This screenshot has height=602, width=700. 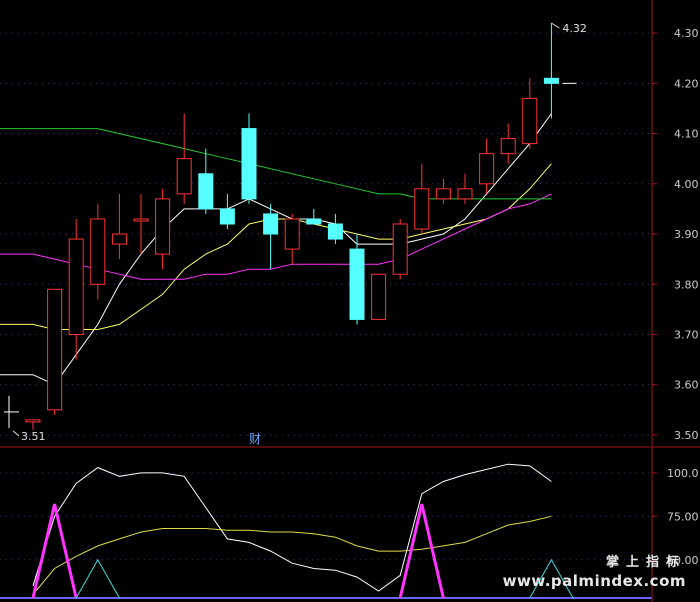 What do you see at coordinates (686, 435) in the screenshot?
I see `price-tick-label: 3.50` at bounding box center [686, 435].